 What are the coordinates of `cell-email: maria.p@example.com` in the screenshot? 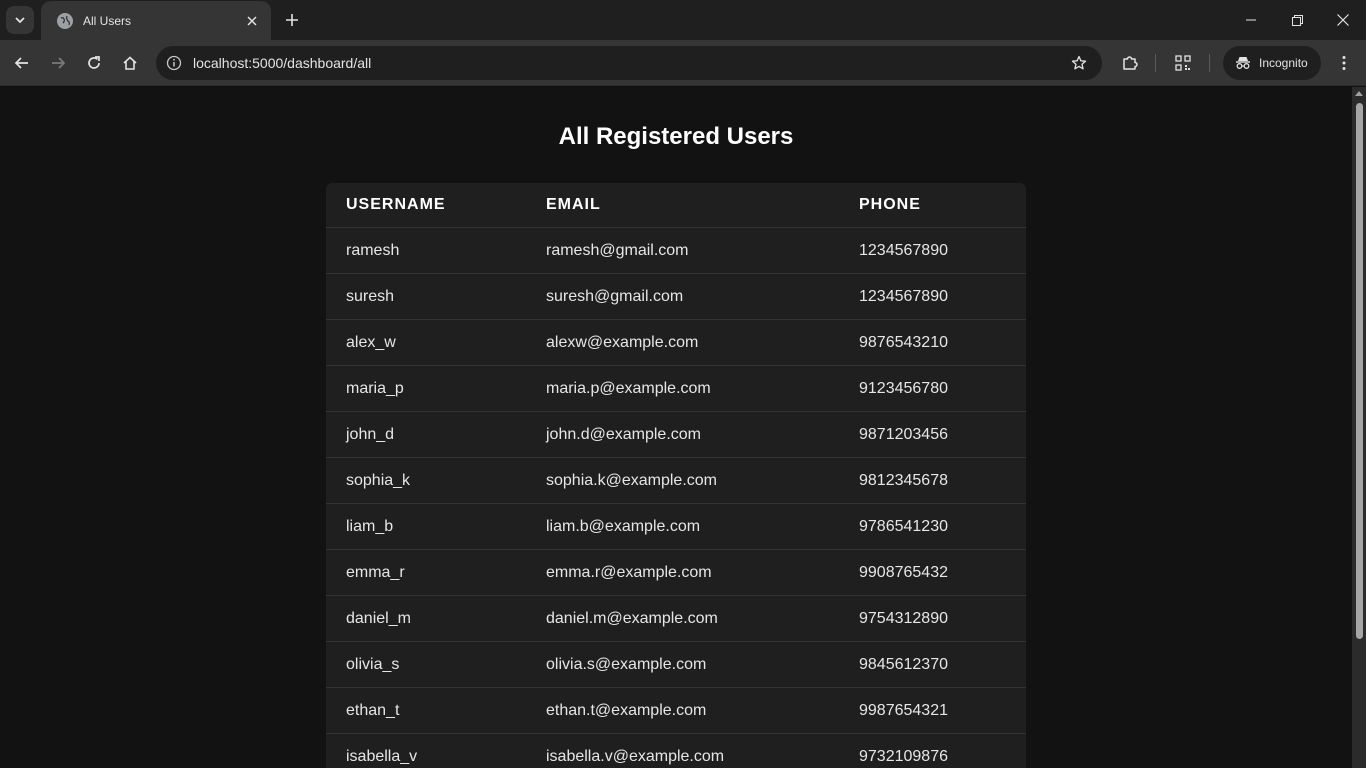 It's located at (628, 388).